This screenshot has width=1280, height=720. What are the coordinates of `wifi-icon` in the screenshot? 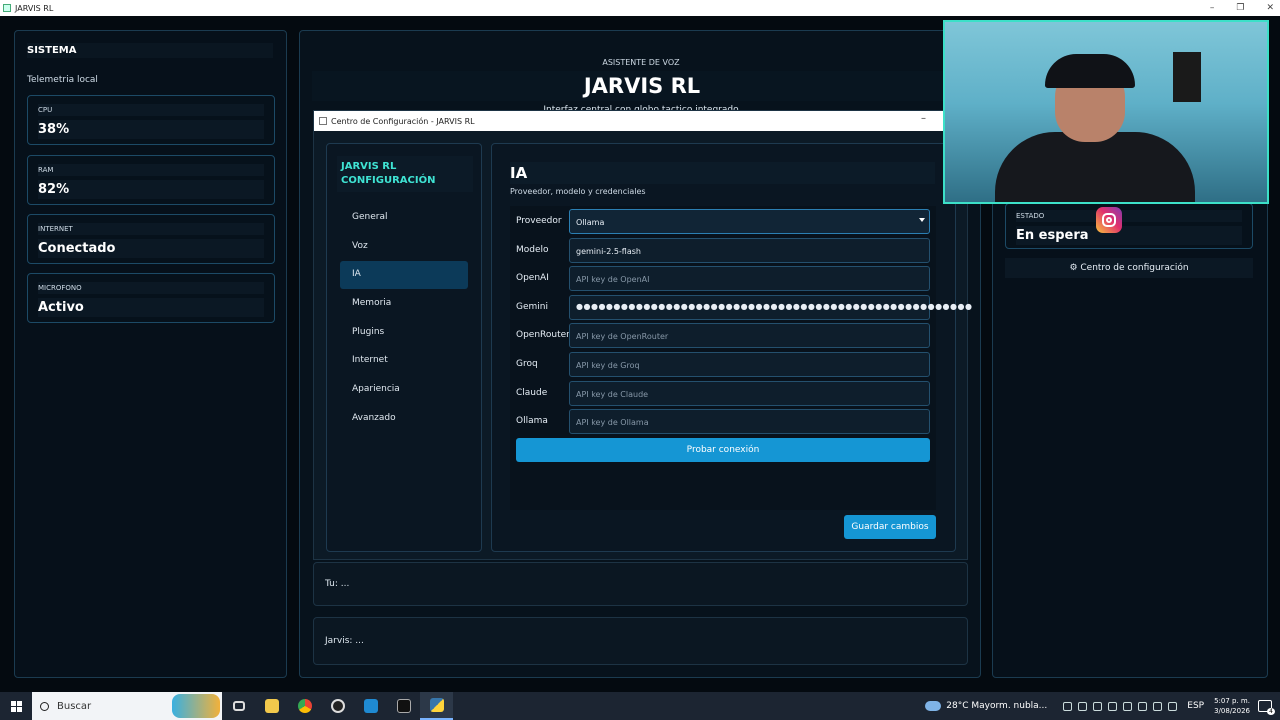 It's located at (1143, 706).